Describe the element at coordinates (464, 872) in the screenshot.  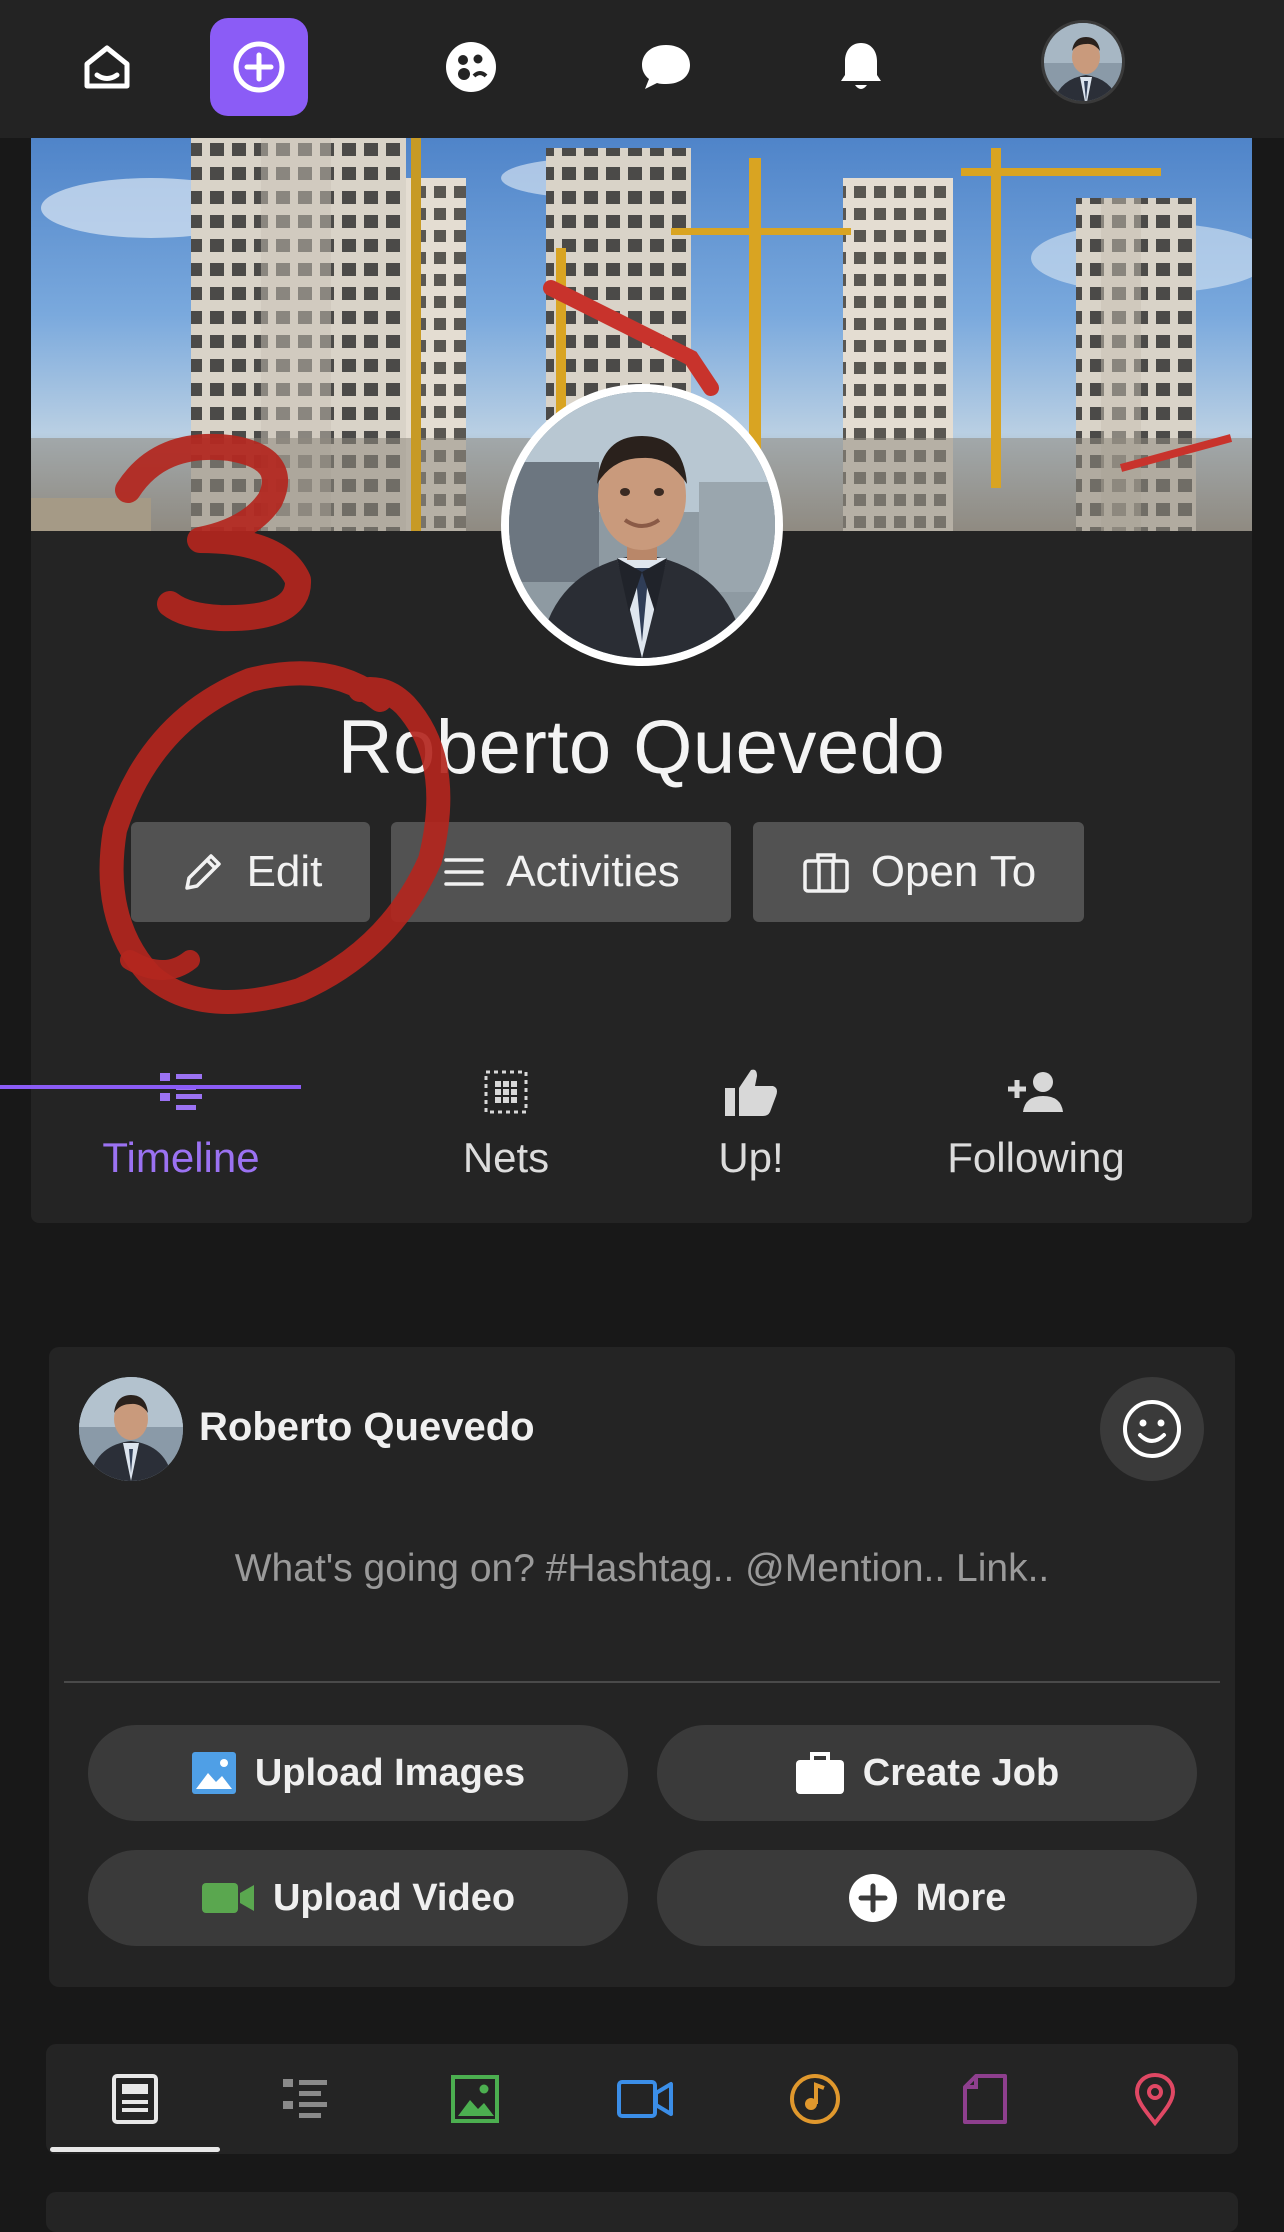
I see `list-lines-icon` at that location.